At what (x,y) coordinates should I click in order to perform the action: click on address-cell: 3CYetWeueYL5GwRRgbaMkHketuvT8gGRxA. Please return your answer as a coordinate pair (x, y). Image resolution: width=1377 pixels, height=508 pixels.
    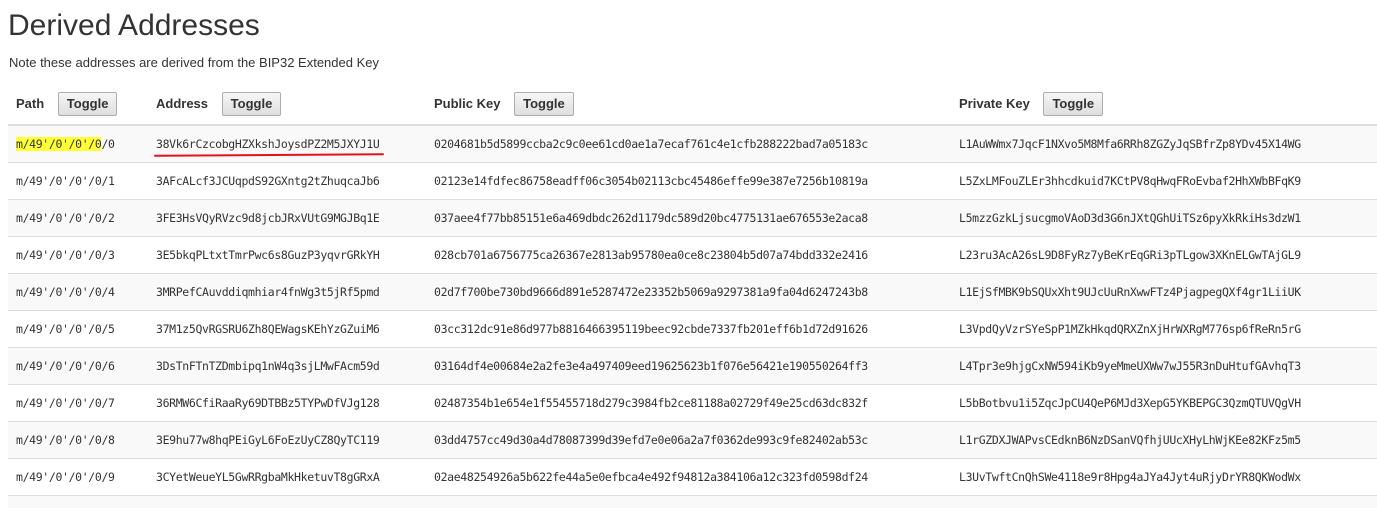
    Looking at the image, I should click on (287, 477).